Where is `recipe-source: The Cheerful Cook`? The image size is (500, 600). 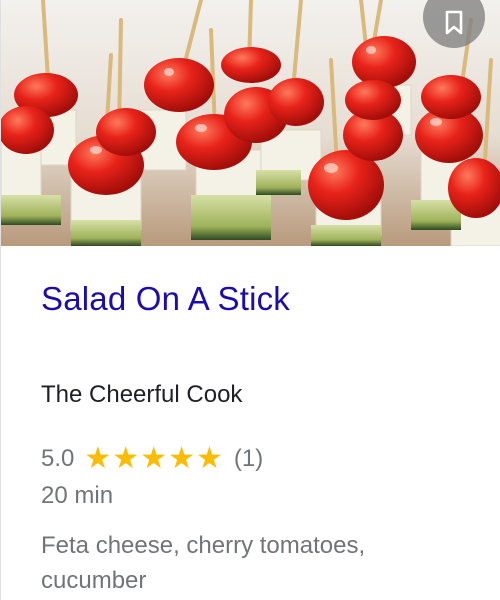
recipe-source: The Cheerful Cook is located at coordinates (142, 394).